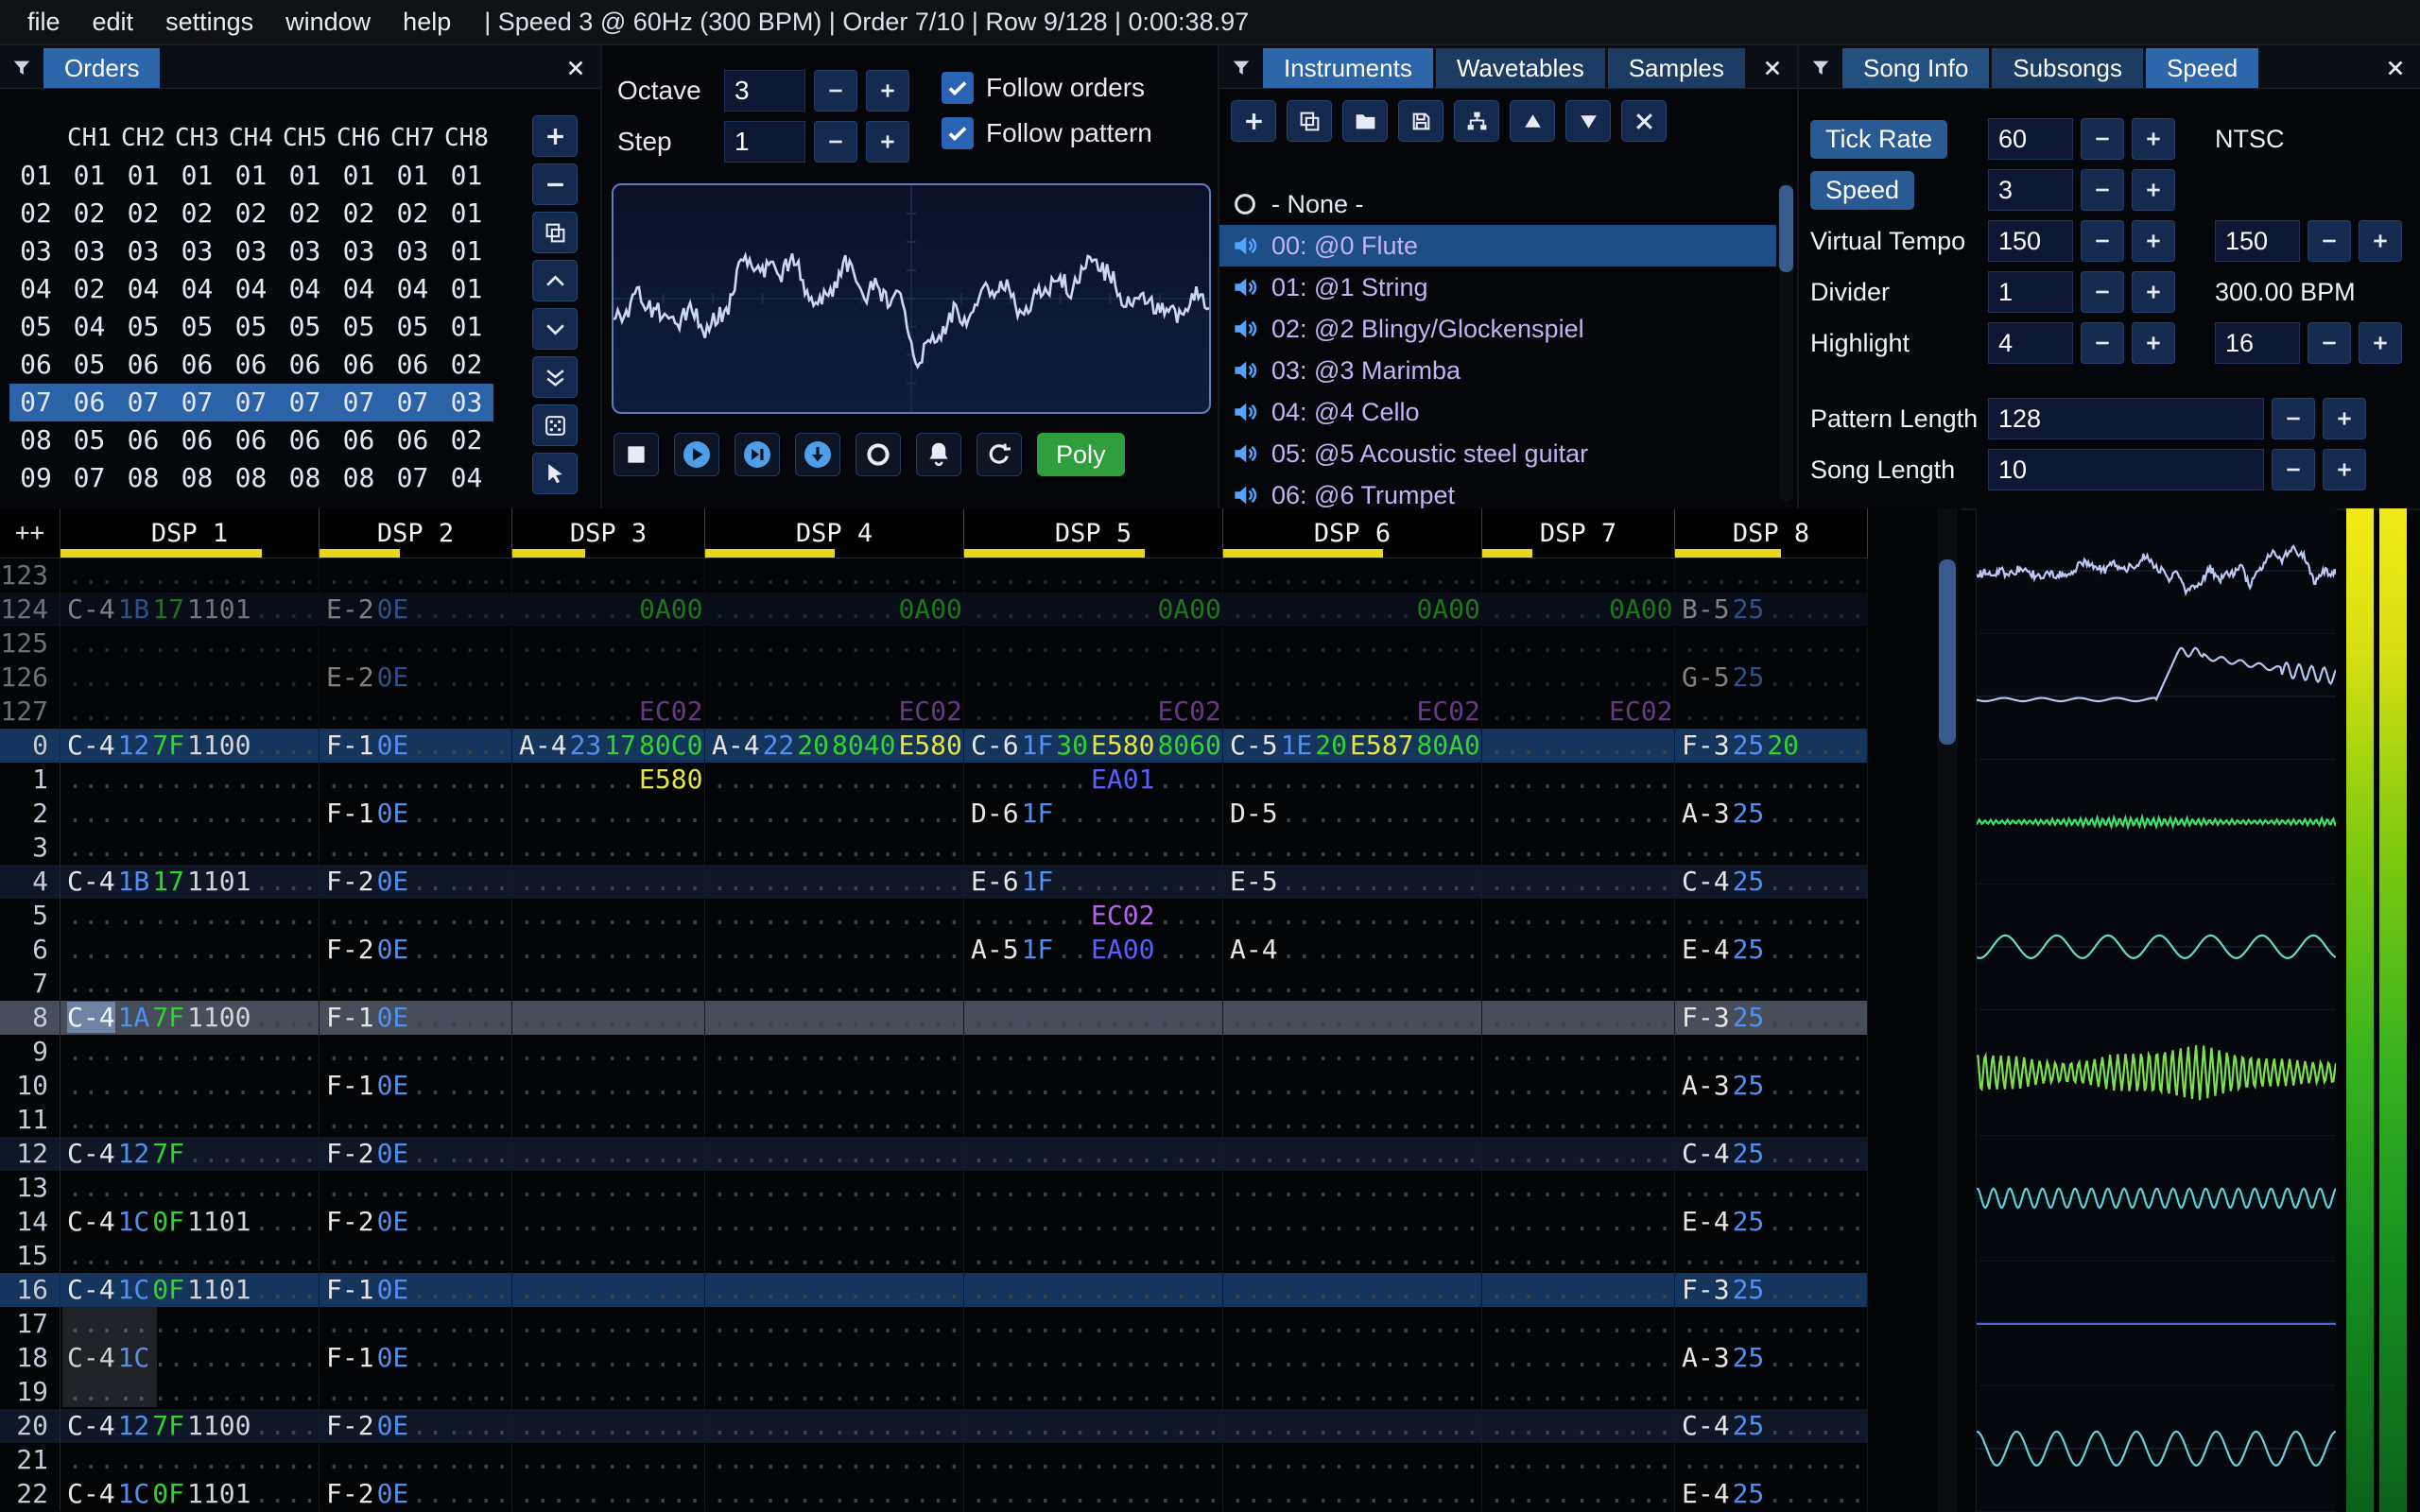  Describe the element at coordinates (2345, 469) in the screenshot. I see `song-length-increase-button` at that location.